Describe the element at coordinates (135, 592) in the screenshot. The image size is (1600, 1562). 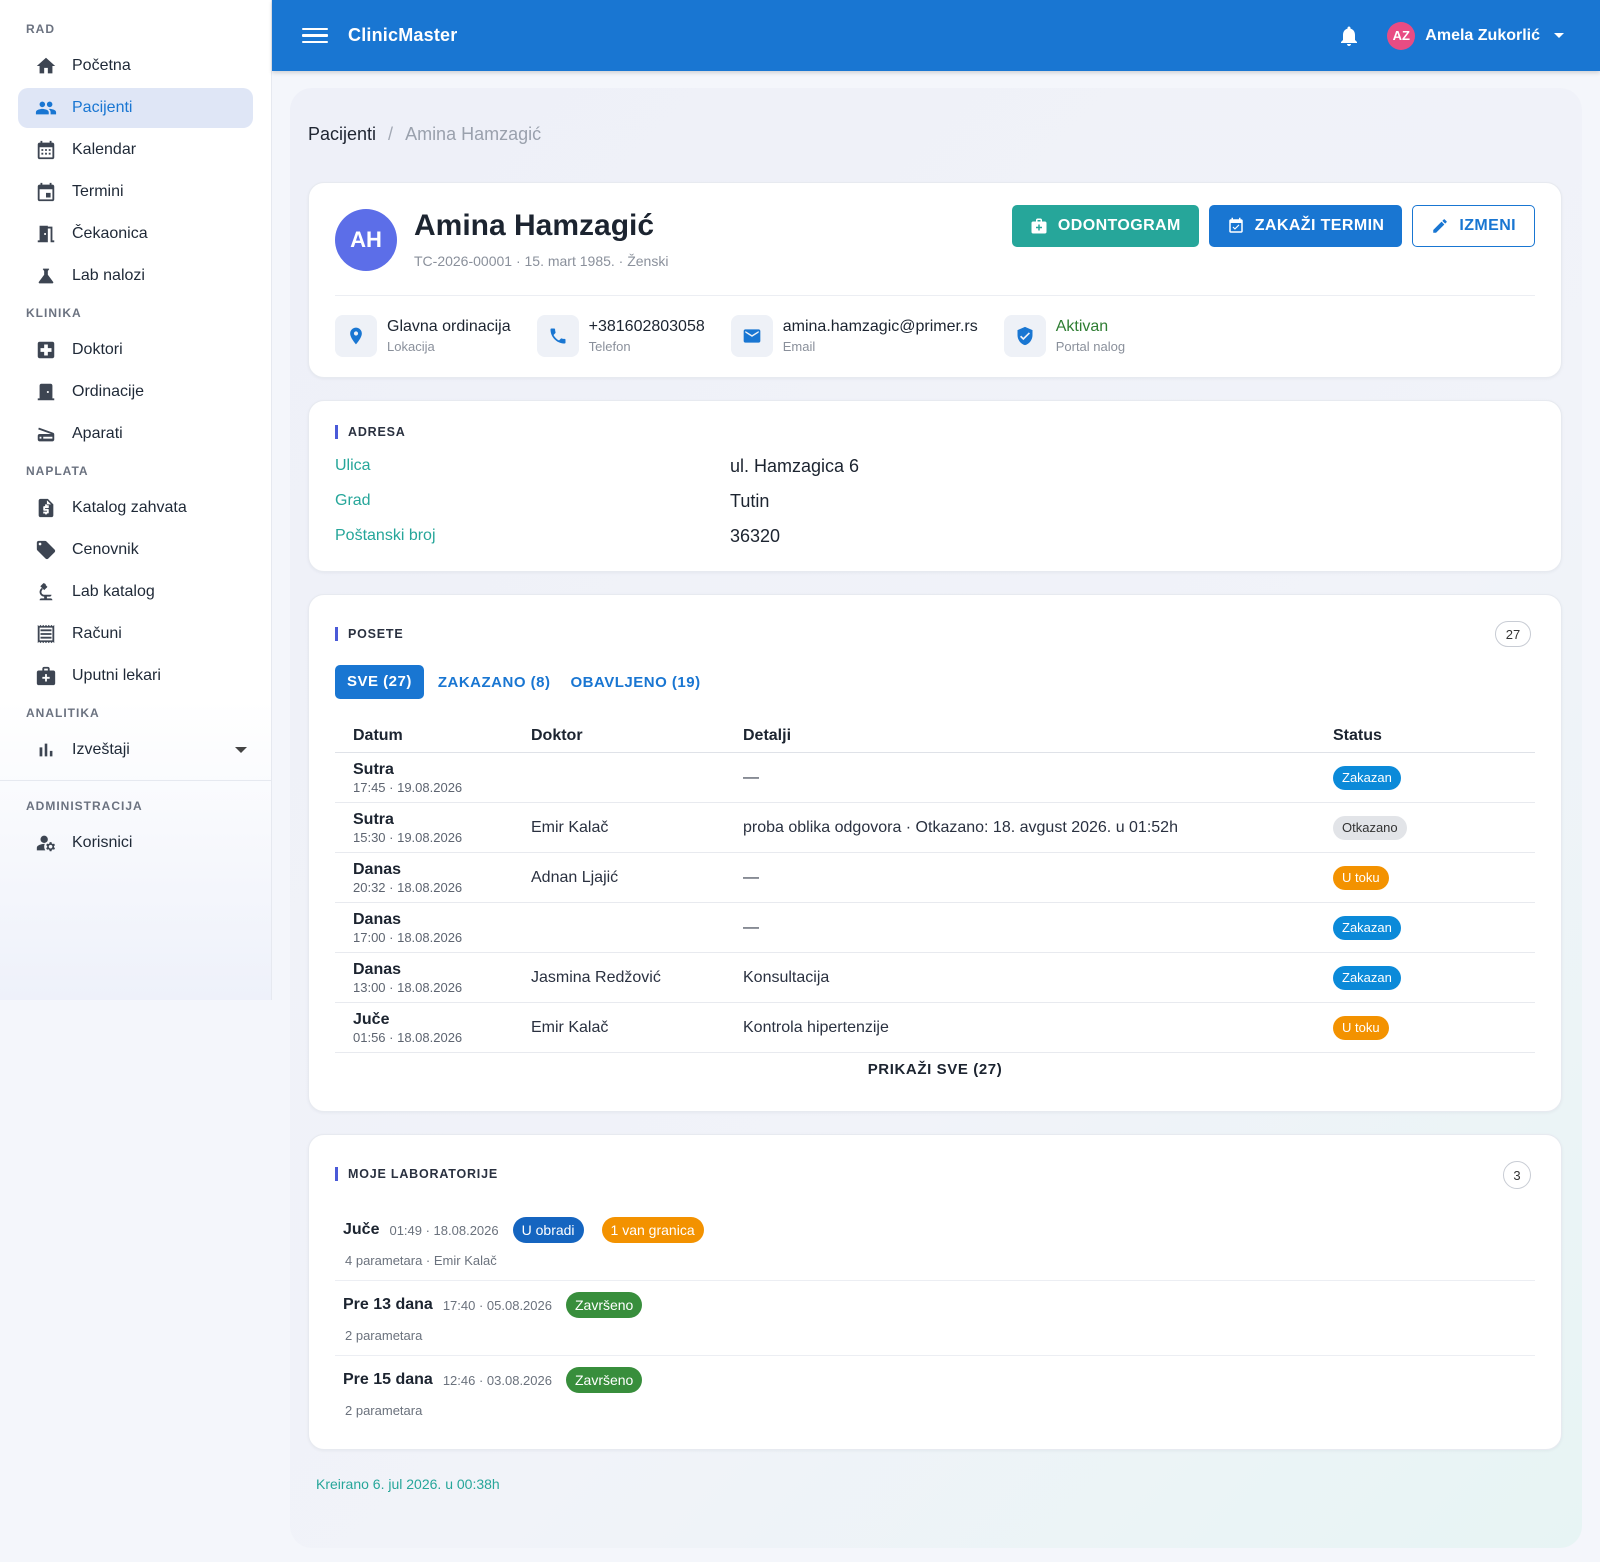
I see `sidebar-item-lab-katalog: Lab katalog` at that location.